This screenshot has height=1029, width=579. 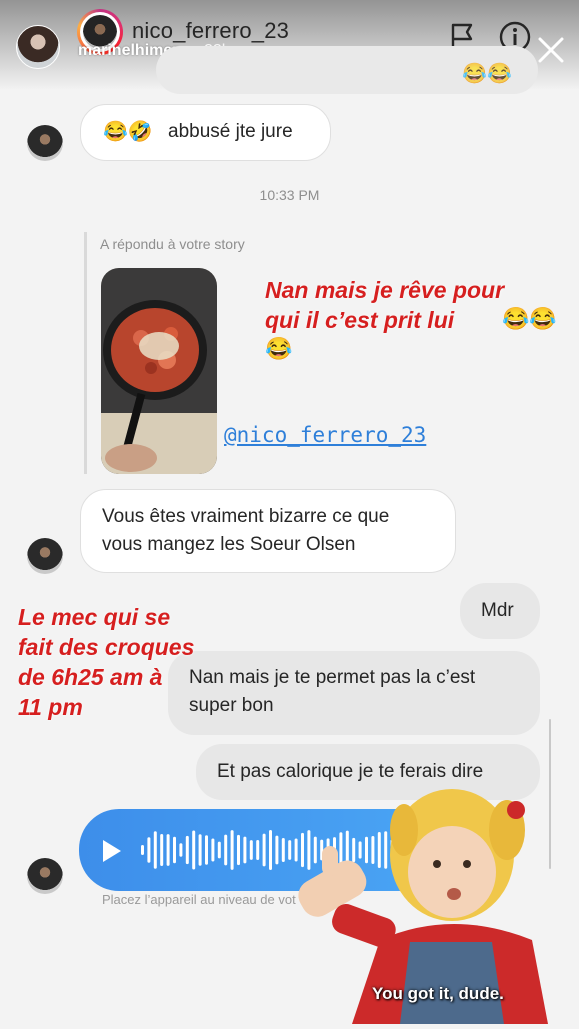 What do you see at coordinates (128, 132) in the screenshot?
I see `laughing-emoji-icon: 😂🤣` at bounding box center [128, 132].